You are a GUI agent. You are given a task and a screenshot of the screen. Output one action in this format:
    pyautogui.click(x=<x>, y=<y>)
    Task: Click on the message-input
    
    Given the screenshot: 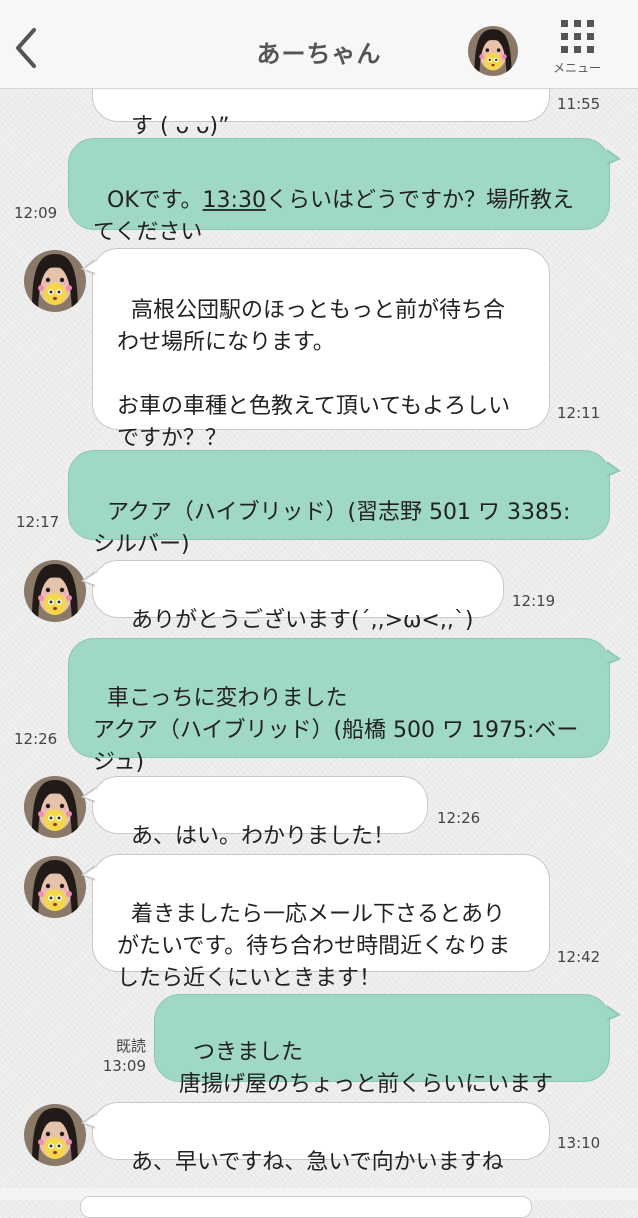 What is the action you would take?
    pyautogui.click(x=306, y=1207)
    